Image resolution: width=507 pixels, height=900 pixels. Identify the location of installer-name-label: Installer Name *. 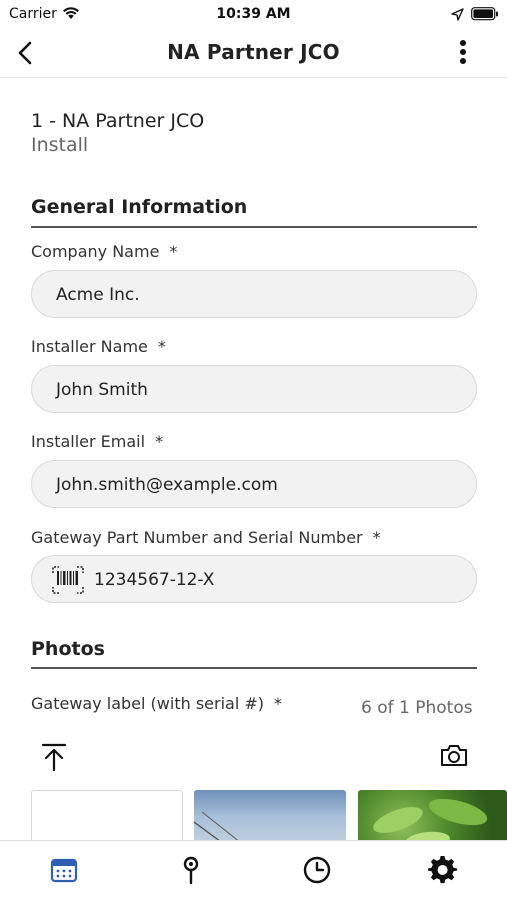
(98, 346).